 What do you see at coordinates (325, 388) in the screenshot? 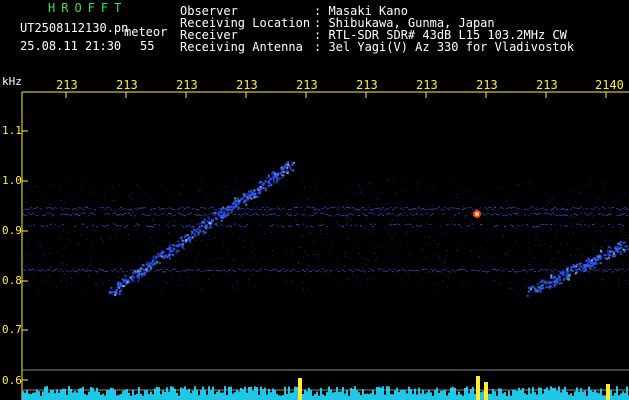
I see `spectrum-bars` at bounding box center [325, 388].